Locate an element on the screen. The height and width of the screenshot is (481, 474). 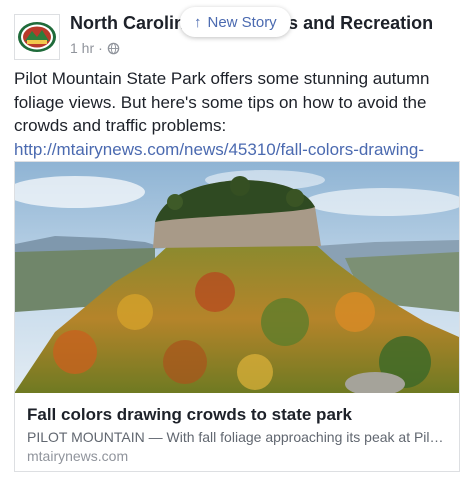
post-timestamp: 1 hr is located at coordinates (82, 48).